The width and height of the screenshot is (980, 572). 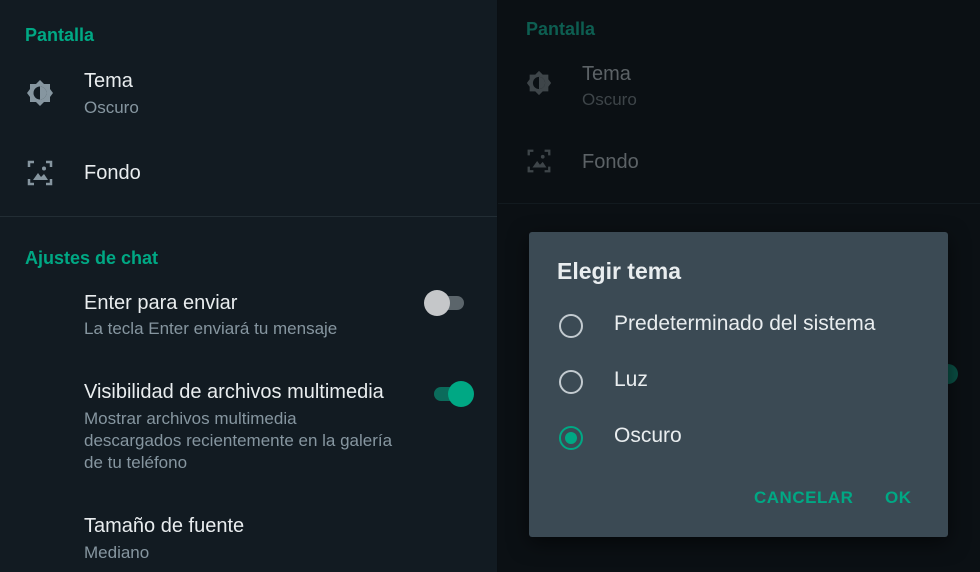 I want to click on enter-to-send-toggle, so click(x=445, y=303).